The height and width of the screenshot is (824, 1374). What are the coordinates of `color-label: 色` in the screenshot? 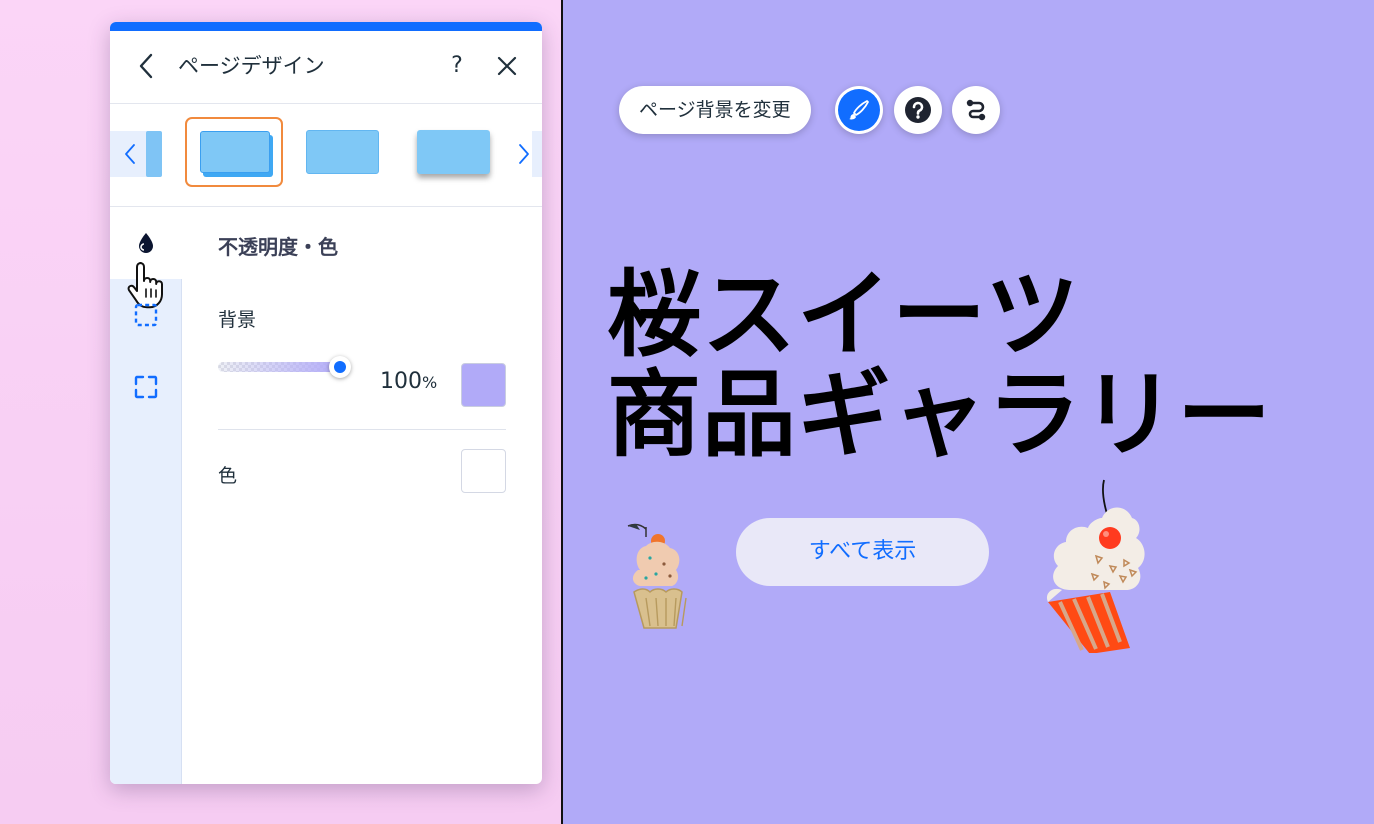 It's located at (228, 476).